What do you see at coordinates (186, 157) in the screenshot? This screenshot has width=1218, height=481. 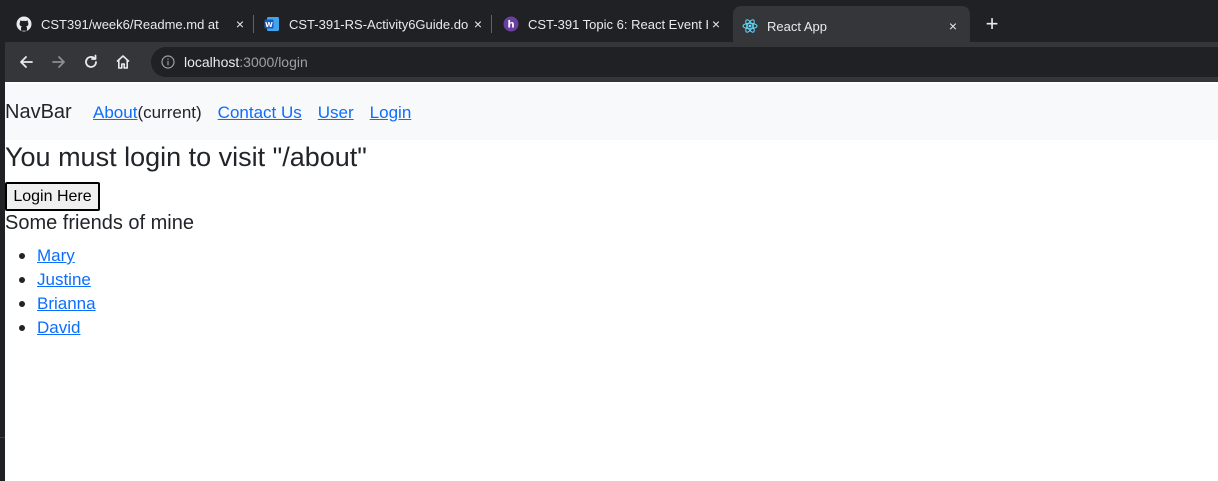 I see `login-required-message: You must login to visit "/about"` at bounding box center [186, 157].